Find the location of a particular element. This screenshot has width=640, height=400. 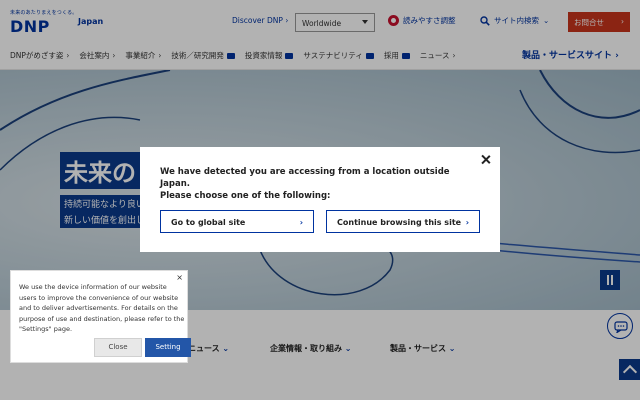

modal-message-line2: Please choose one of the following: is located at coordinates (245, 196).